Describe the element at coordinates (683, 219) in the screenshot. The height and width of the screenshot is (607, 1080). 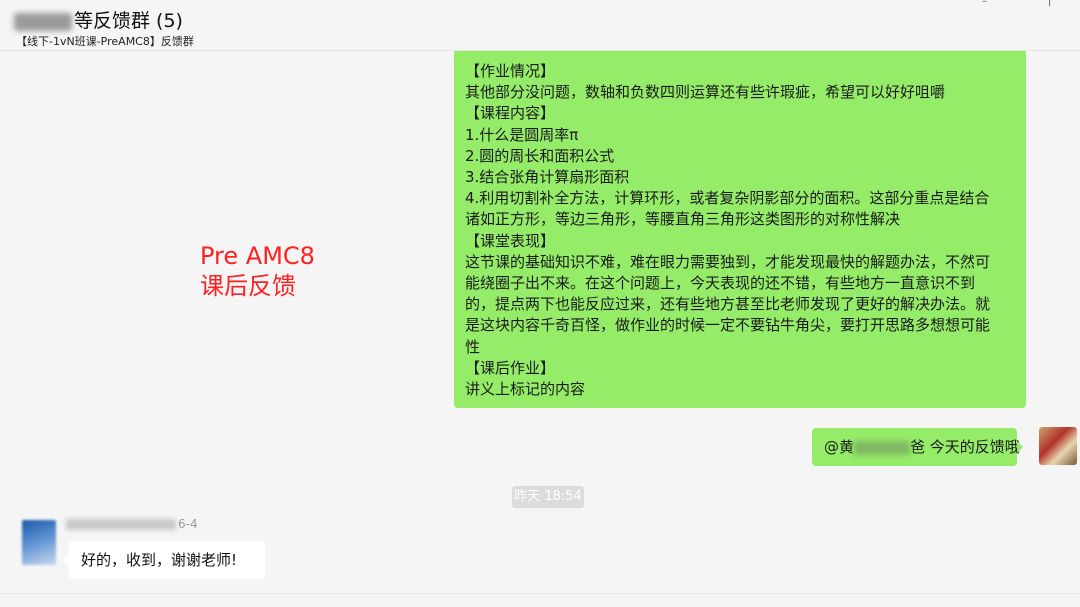
I see `feedback-line: 诸如正方形，等边三角形，等腰直角三角形这类图形的对称性解决` at that location.